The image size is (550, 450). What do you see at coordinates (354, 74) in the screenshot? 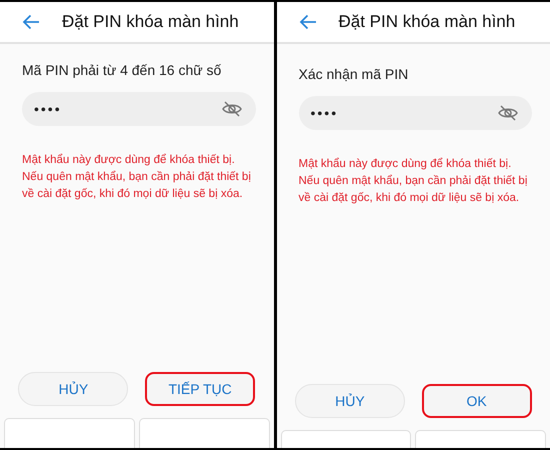
I see `field-label: Xác nhận mã PIN` at bounding box center [354, 74].